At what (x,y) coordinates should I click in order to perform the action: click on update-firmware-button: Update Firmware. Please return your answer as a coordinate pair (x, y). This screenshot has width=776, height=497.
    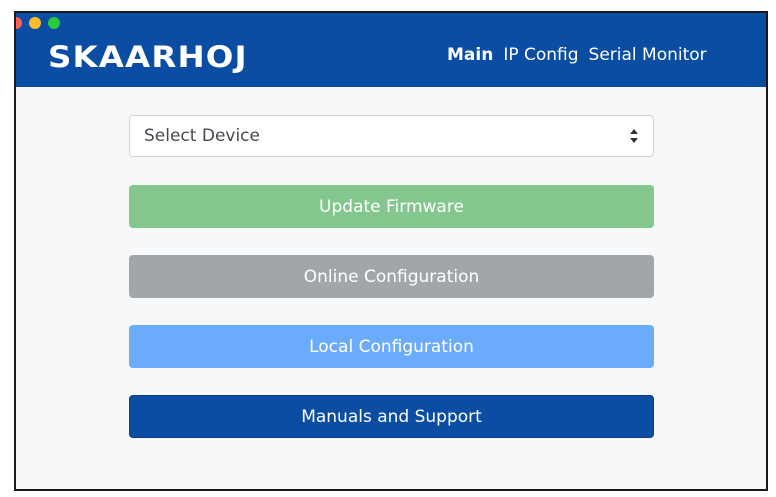
    Looking at the image, I should click on (391, 206).